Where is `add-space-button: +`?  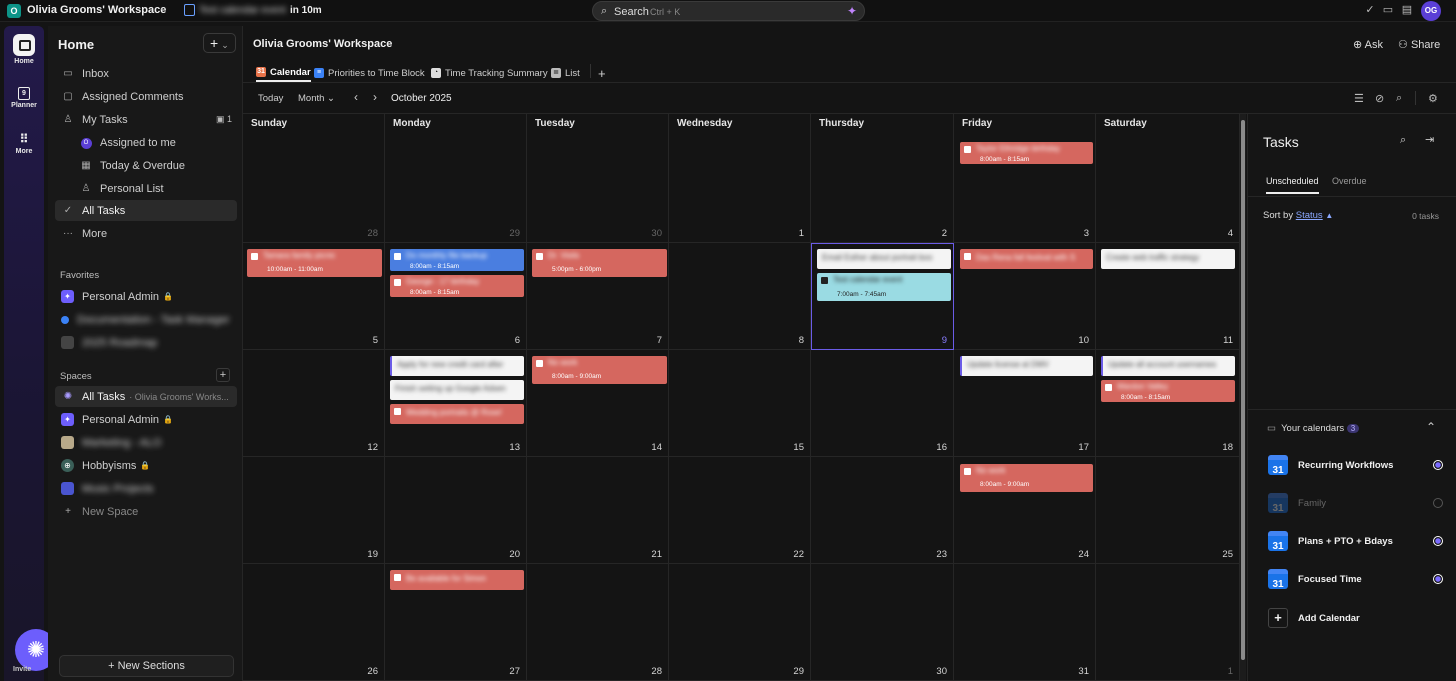 add-space-button: + is located at coordinates (223, 375).